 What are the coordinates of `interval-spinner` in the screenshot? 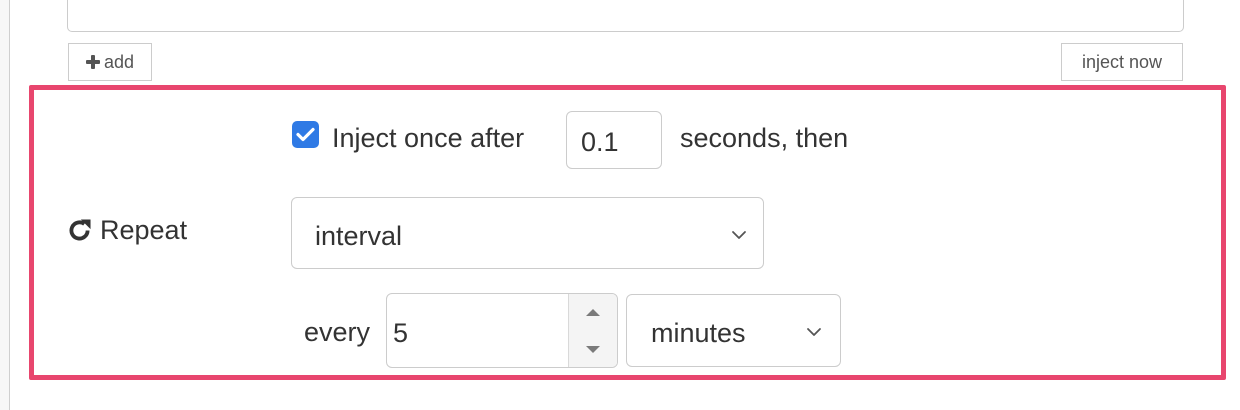 It's located at (592, 330).